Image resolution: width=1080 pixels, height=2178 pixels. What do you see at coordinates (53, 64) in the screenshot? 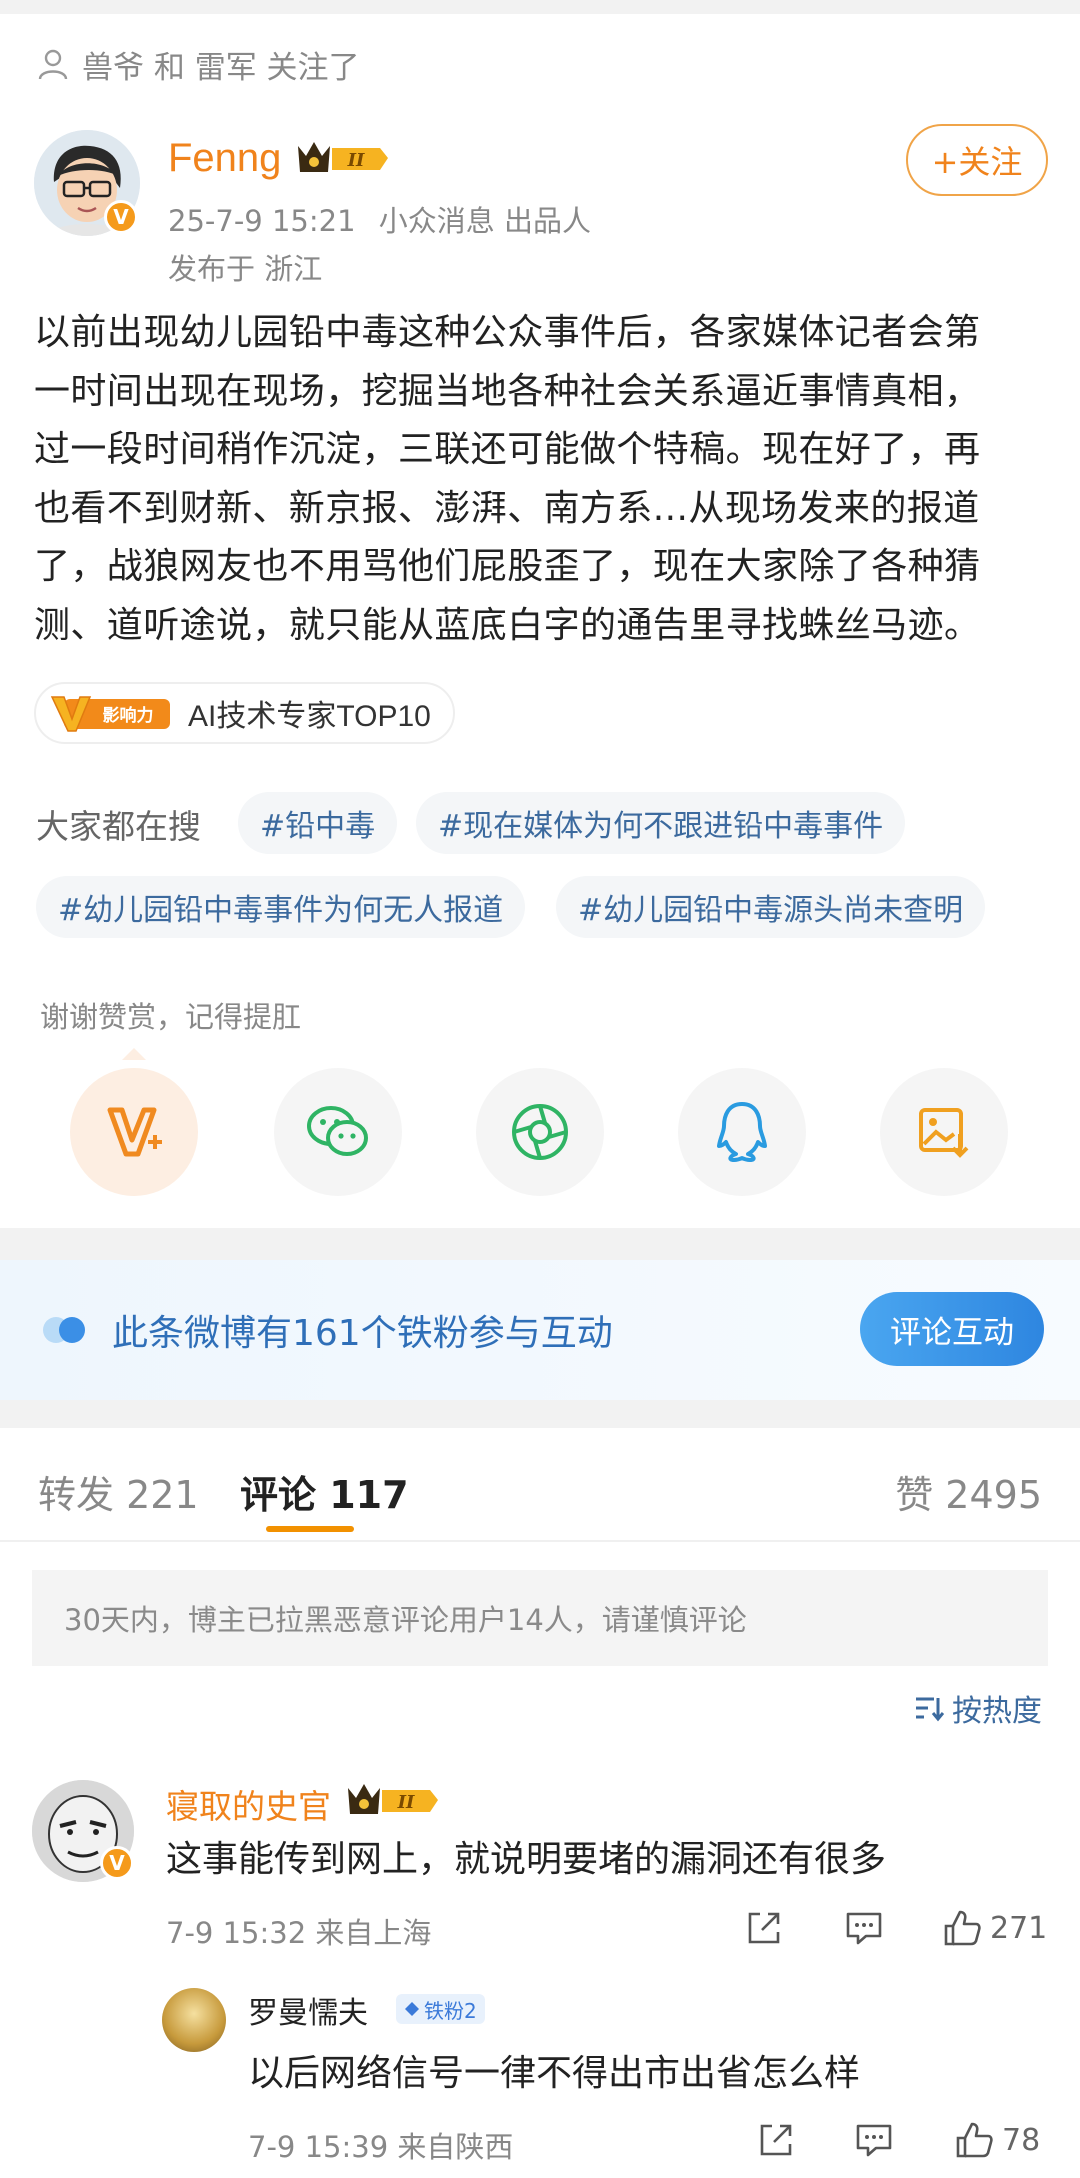
I see `person-icon` at bounding box center [53, 64].